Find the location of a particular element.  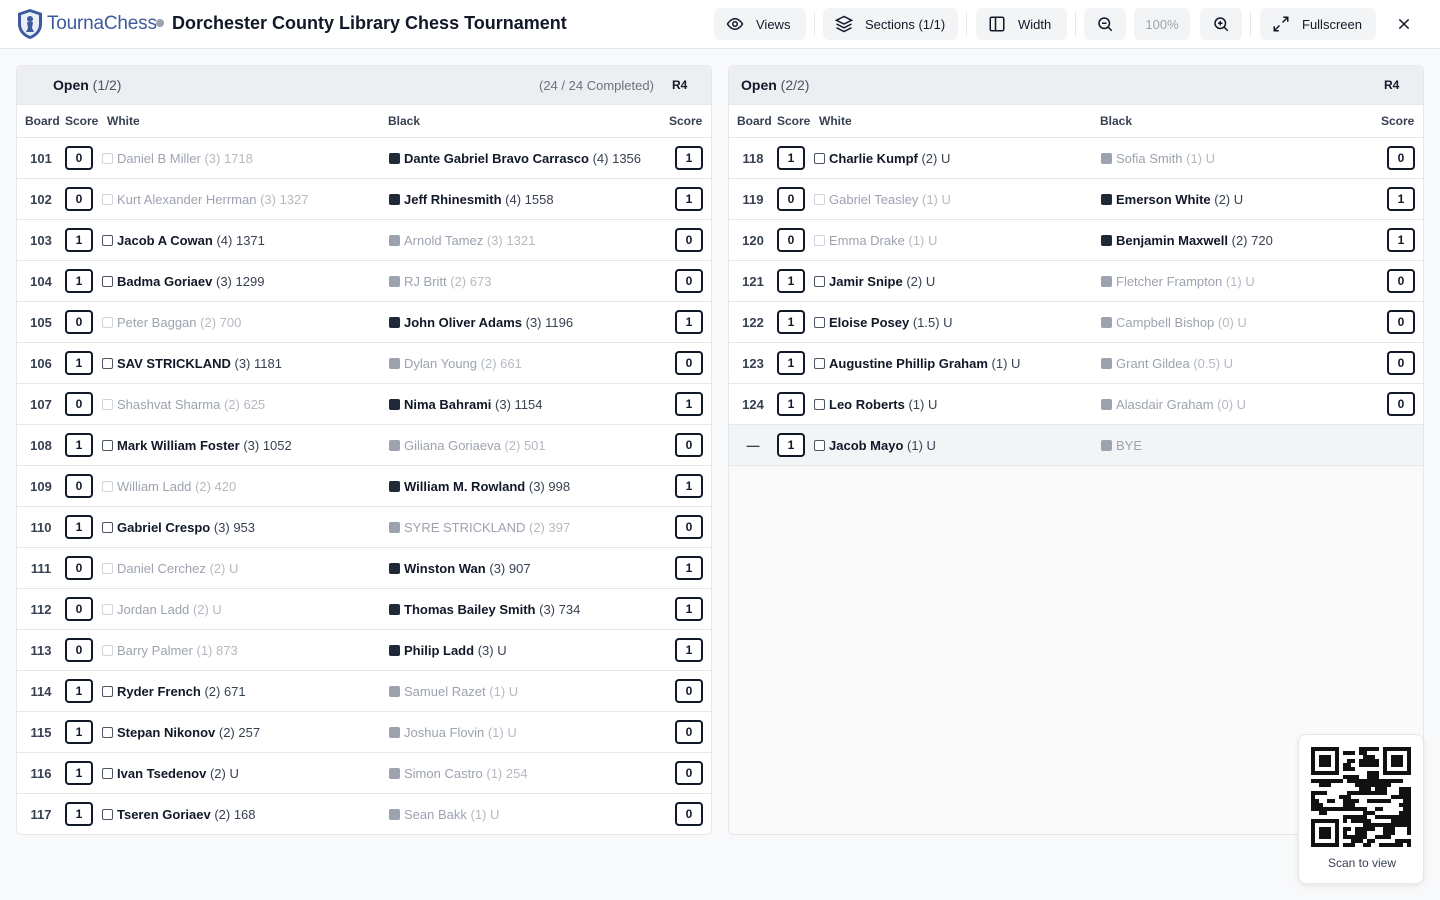

white-player: Daniel Cerchez (2) U is located at coordinates (177, 568).